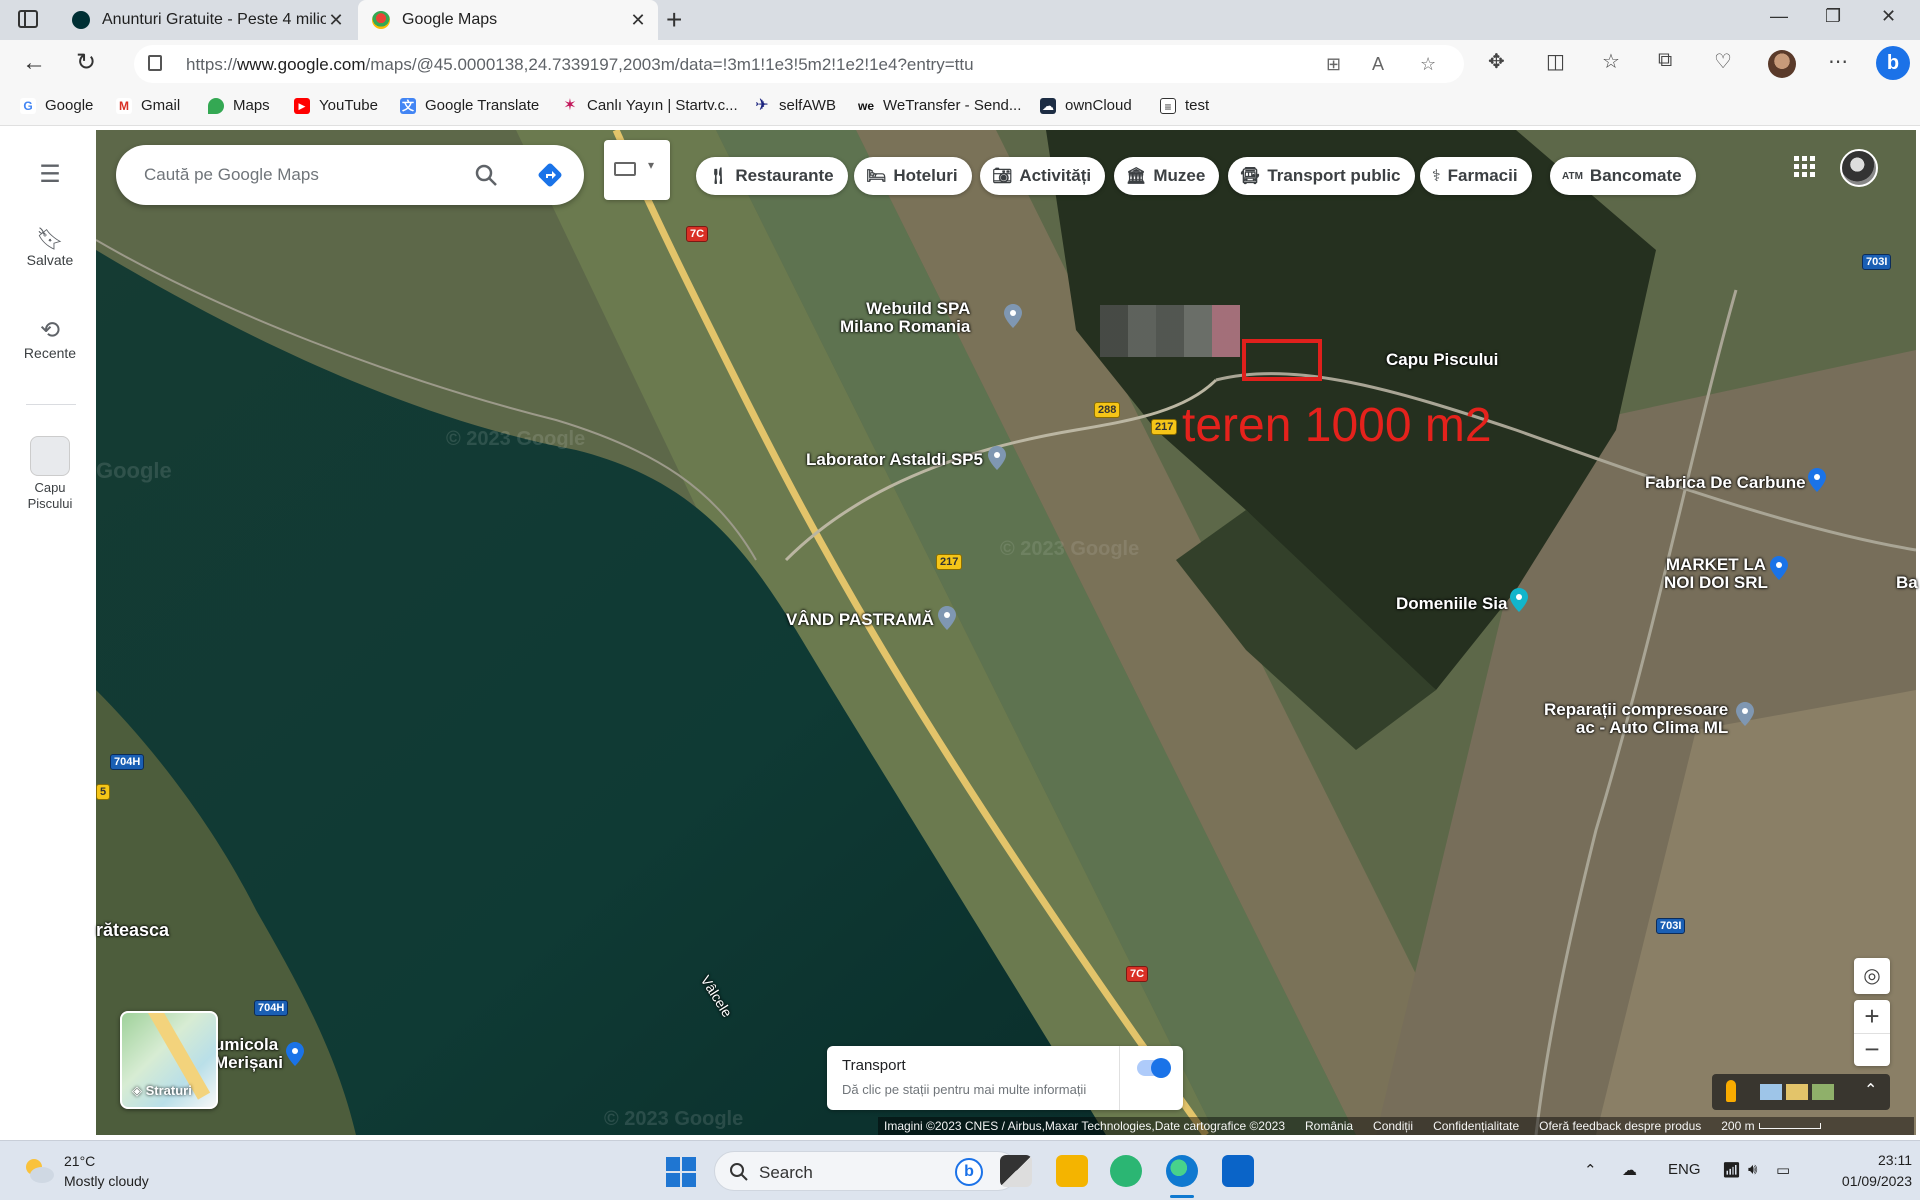 Image resolution: width=1920 pixels, height=1200 pixels. I want to click on lock-icon, so click(155, 63).